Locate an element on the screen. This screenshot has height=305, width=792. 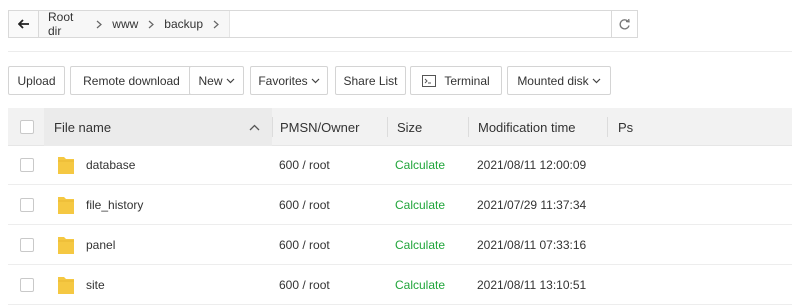
path-bar: Root dir www backup is located at coordinates (323, 24).